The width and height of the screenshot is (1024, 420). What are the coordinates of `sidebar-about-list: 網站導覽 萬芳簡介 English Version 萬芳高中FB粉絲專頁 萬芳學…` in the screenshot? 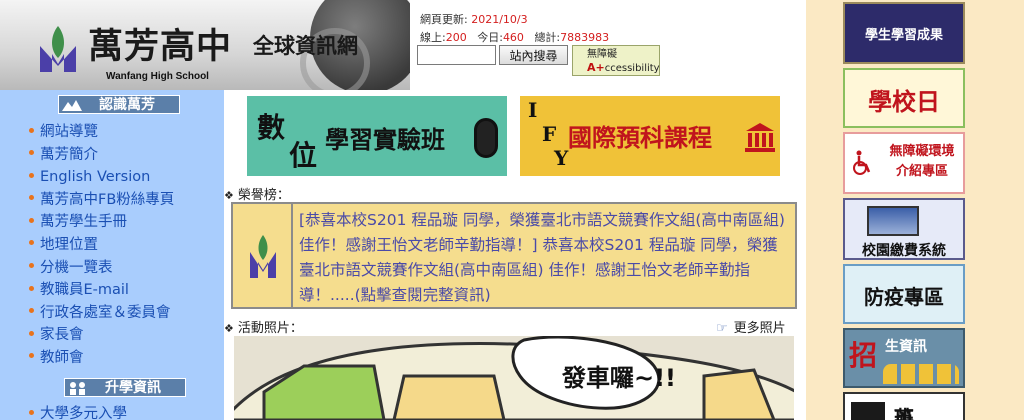 It's located at (101, 245).